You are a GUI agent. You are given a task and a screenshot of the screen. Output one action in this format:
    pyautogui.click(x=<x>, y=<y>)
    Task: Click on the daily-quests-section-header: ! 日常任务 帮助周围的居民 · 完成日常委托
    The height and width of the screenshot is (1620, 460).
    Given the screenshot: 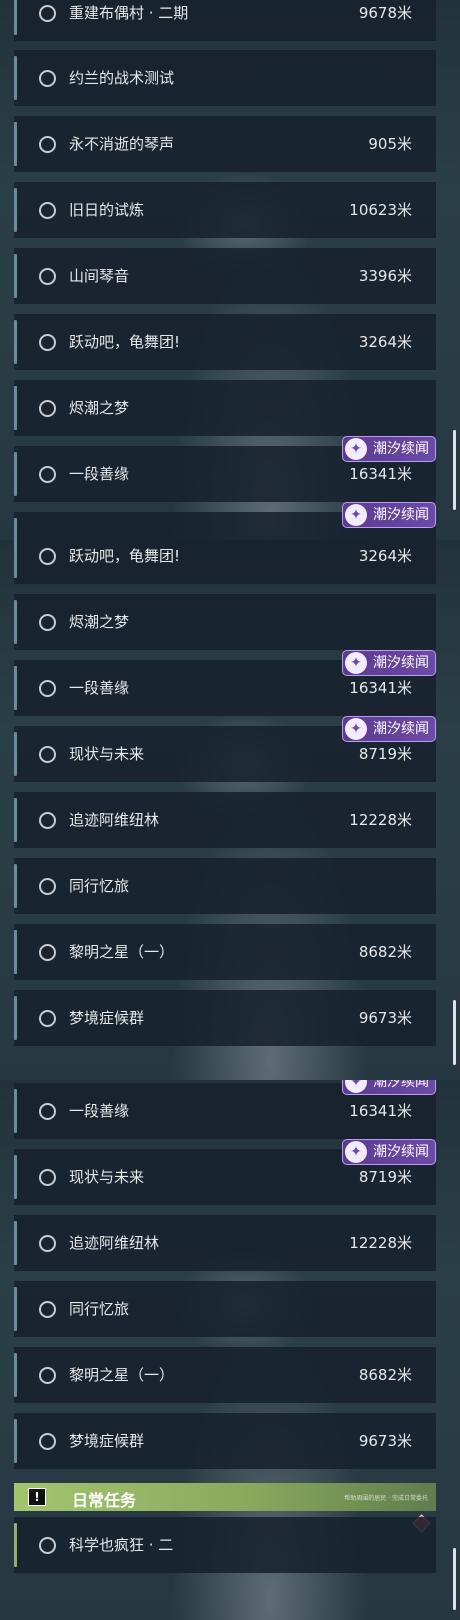 What is the action you would take?
    pyautogui.click(x=225, y=1508)
    